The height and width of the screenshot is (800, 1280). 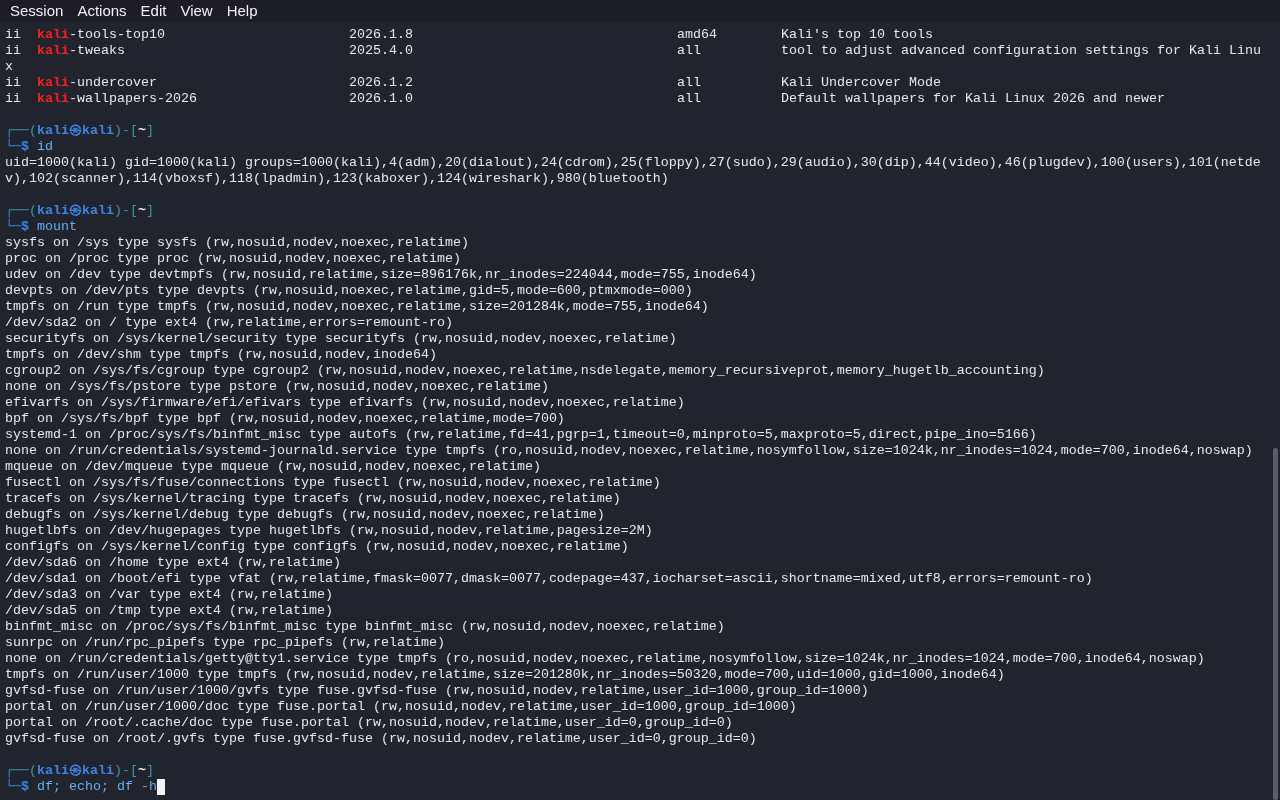 I want to click on output-line: uid=1000(kali) gid=1000(kali) groups=1000(kali),4(adm),20(dialout),24(cdrom),25(floppy),27(sudo),29(audio),30(dip),44(video),46(plugdev),100(users),101(netde, so click(x=633, y=163).